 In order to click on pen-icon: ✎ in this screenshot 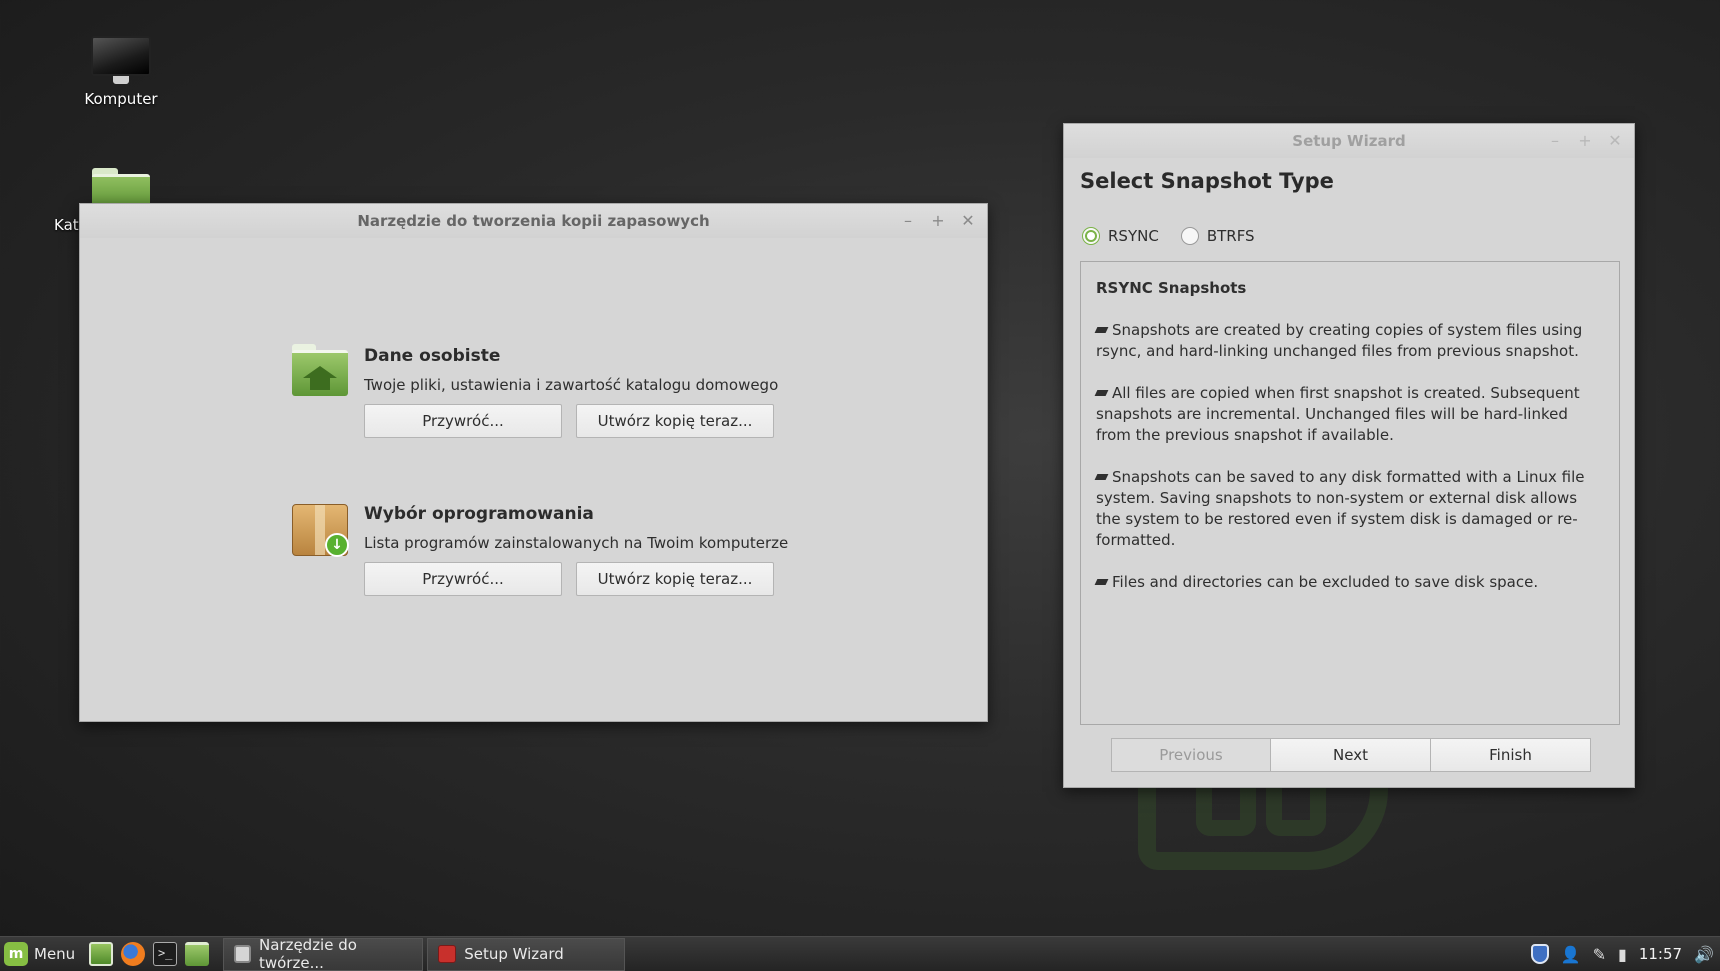, I will do `click(1599, 954)`.